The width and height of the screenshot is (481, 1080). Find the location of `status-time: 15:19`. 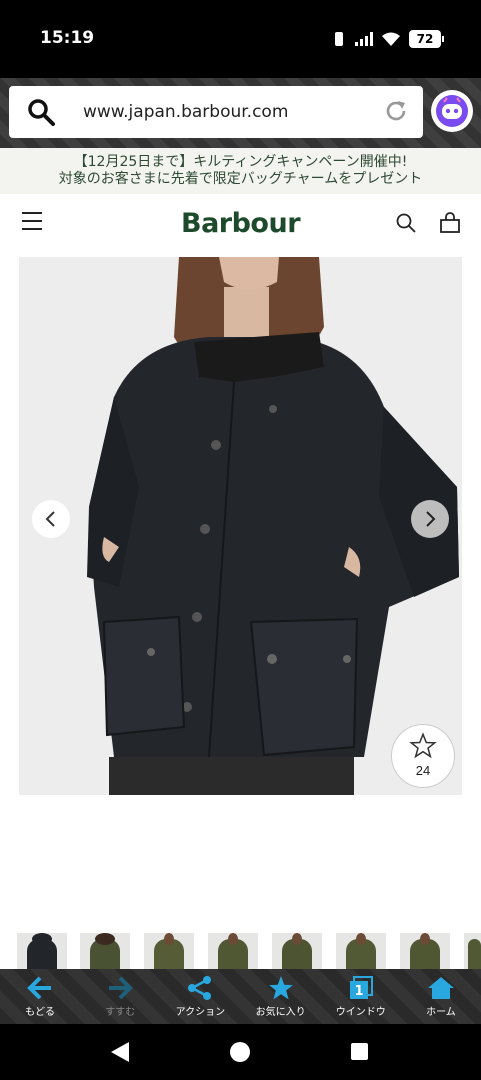

status-time: 15:19 is located at coordinates (67, 38).